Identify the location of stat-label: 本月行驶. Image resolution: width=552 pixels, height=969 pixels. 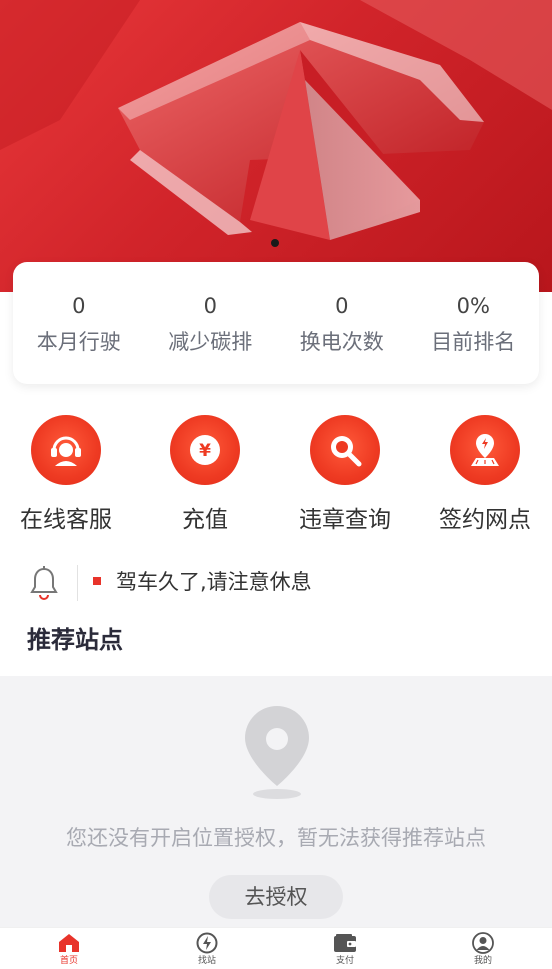
(78, 342).